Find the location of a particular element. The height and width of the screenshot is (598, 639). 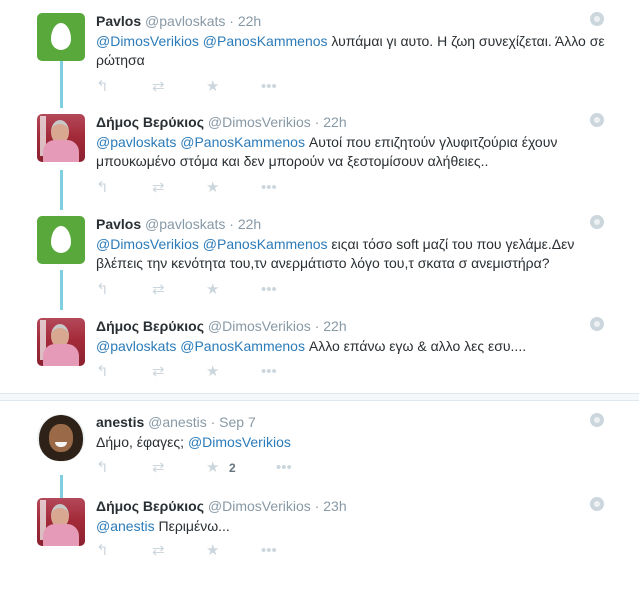

timestamp: 23h is located at coordinates (334, 506).